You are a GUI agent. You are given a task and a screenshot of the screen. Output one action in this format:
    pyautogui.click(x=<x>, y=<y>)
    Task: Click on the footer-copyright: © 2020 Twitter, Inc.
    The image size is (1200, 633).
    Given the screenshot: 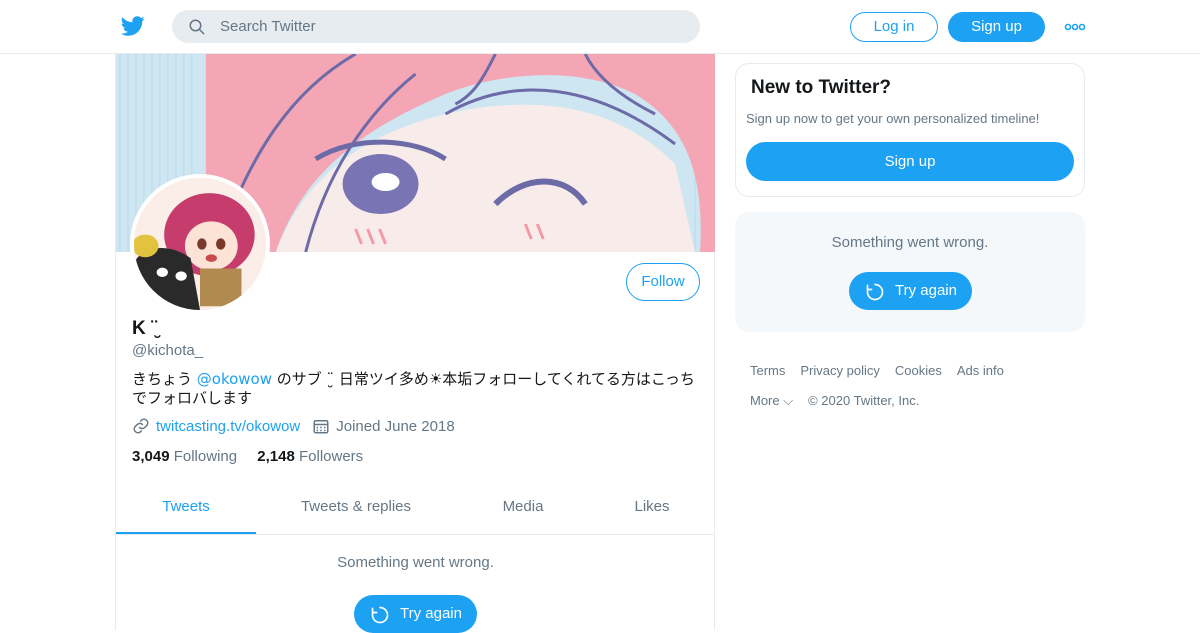 What is the action you would take?
    pyautogui.click(x=864, y=400)
    